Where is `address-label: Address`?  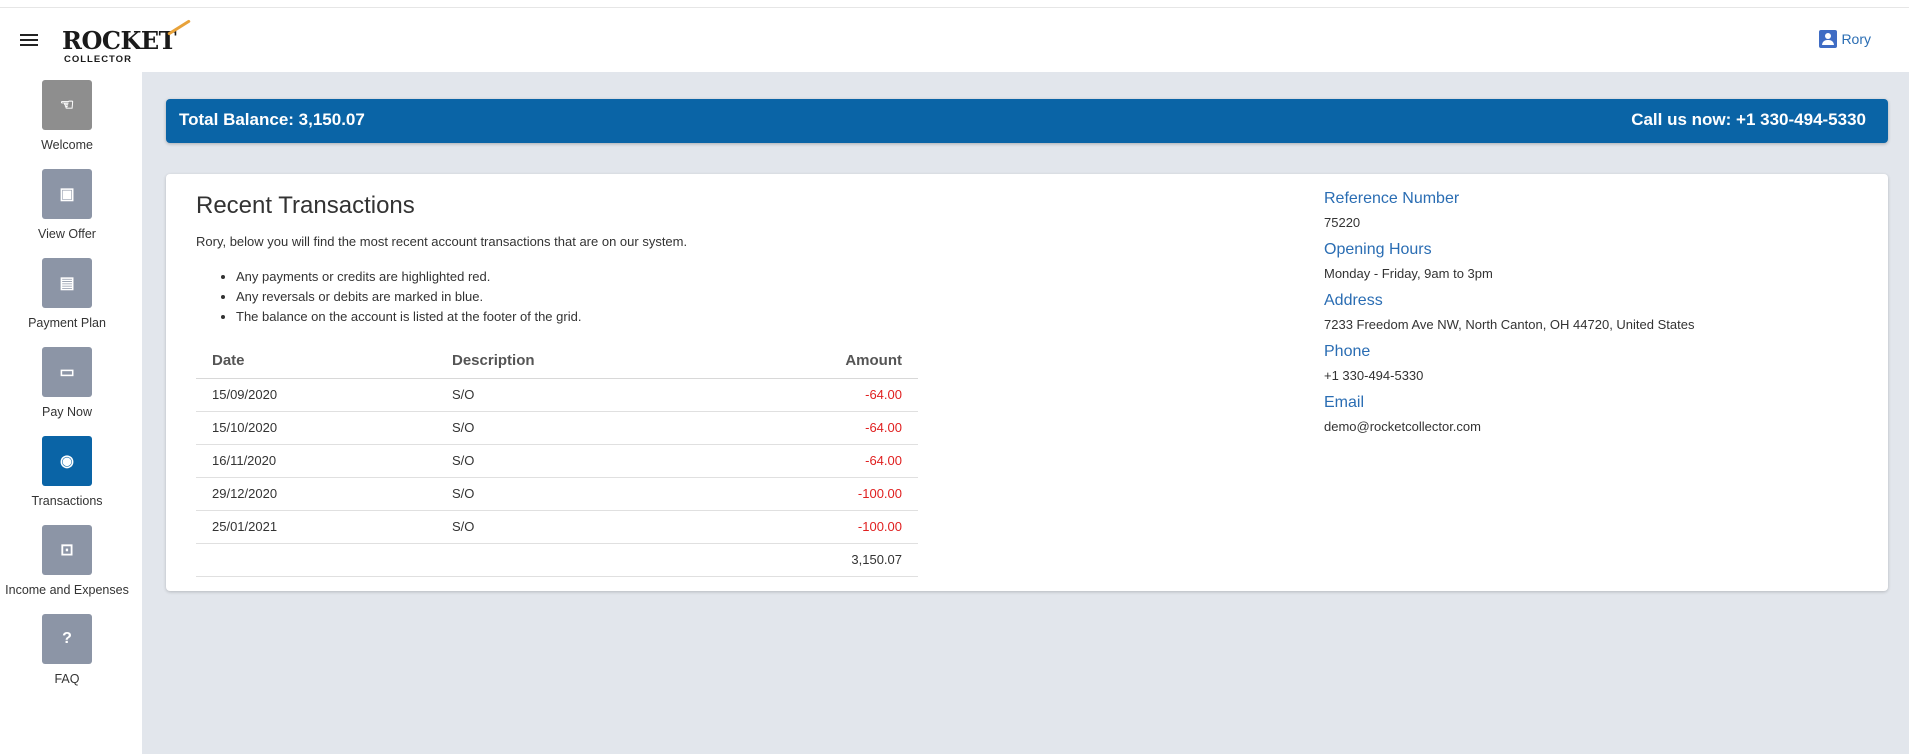
address-label: Address is located at coordinates (1353, 300).